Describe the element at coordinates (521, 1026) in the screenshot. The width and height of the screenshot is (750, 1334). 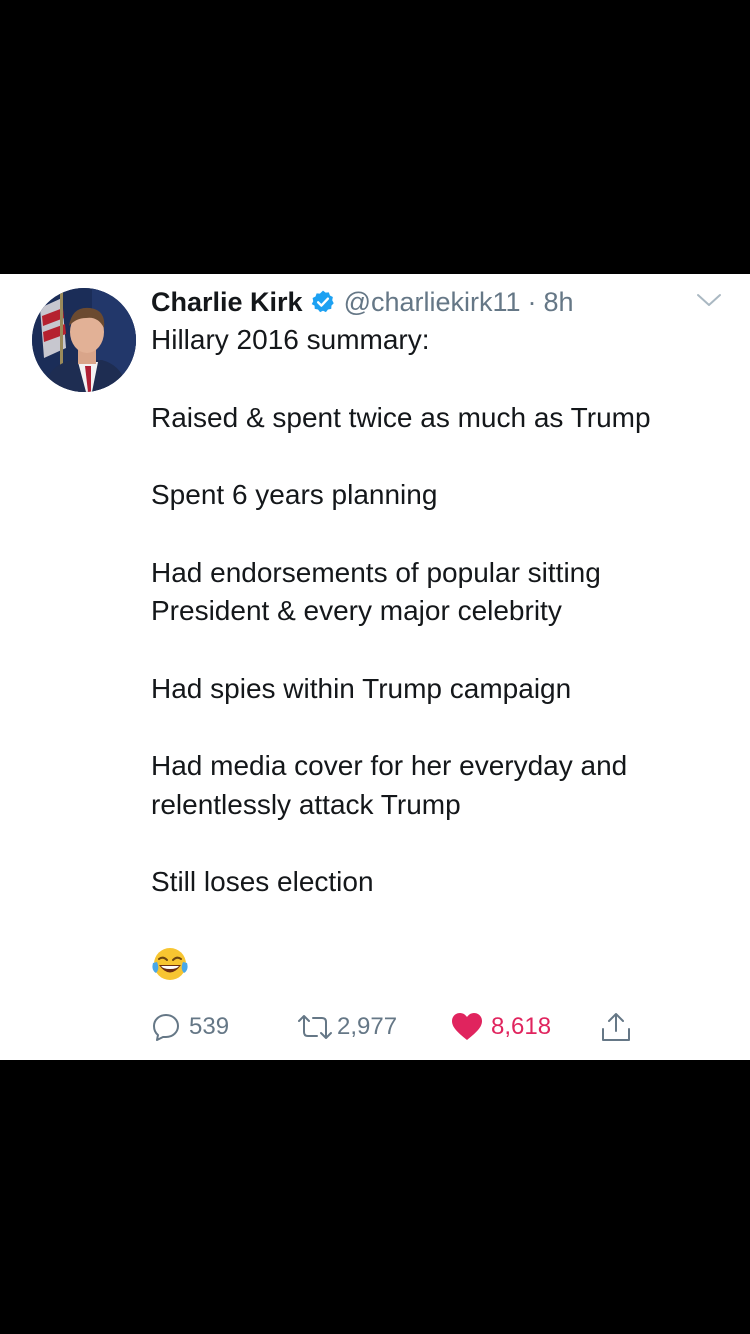
I see `like-count: 8,618` at that location.